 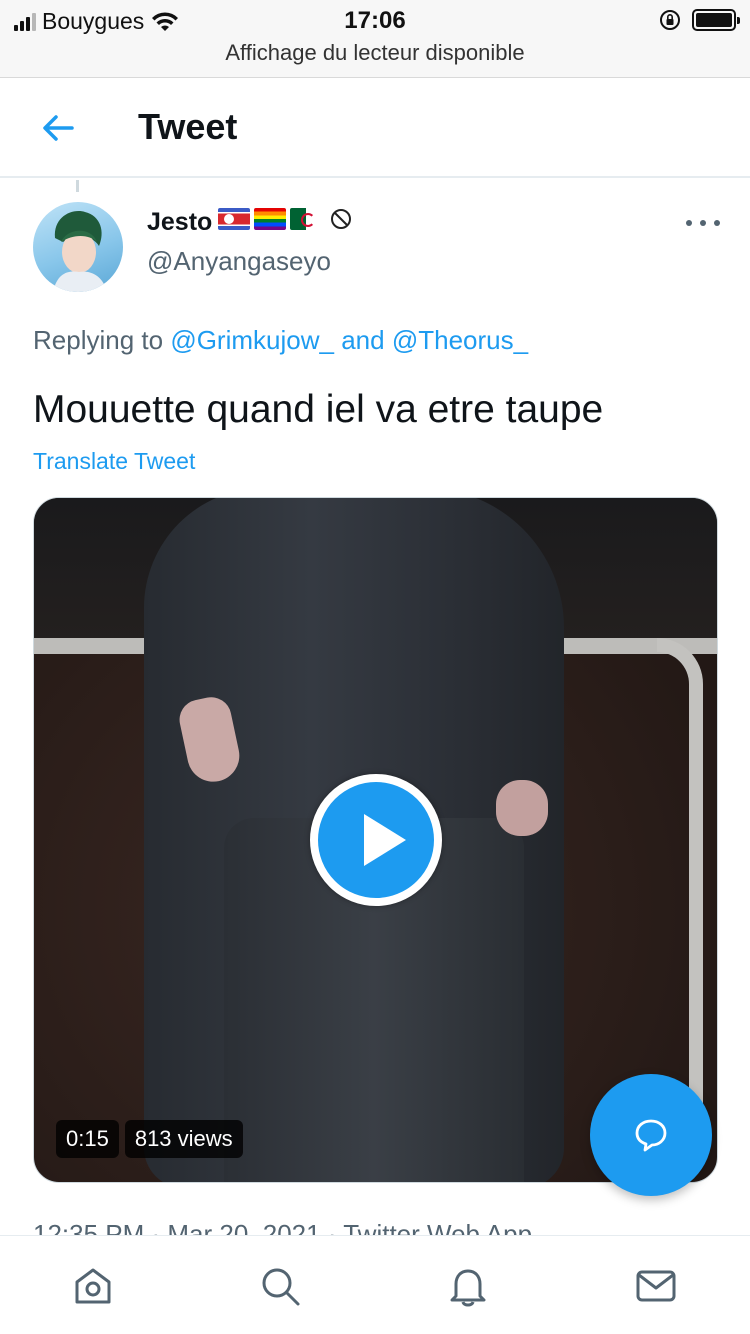 I want to click on reply-fab-button, so click(x=651, y=1135).